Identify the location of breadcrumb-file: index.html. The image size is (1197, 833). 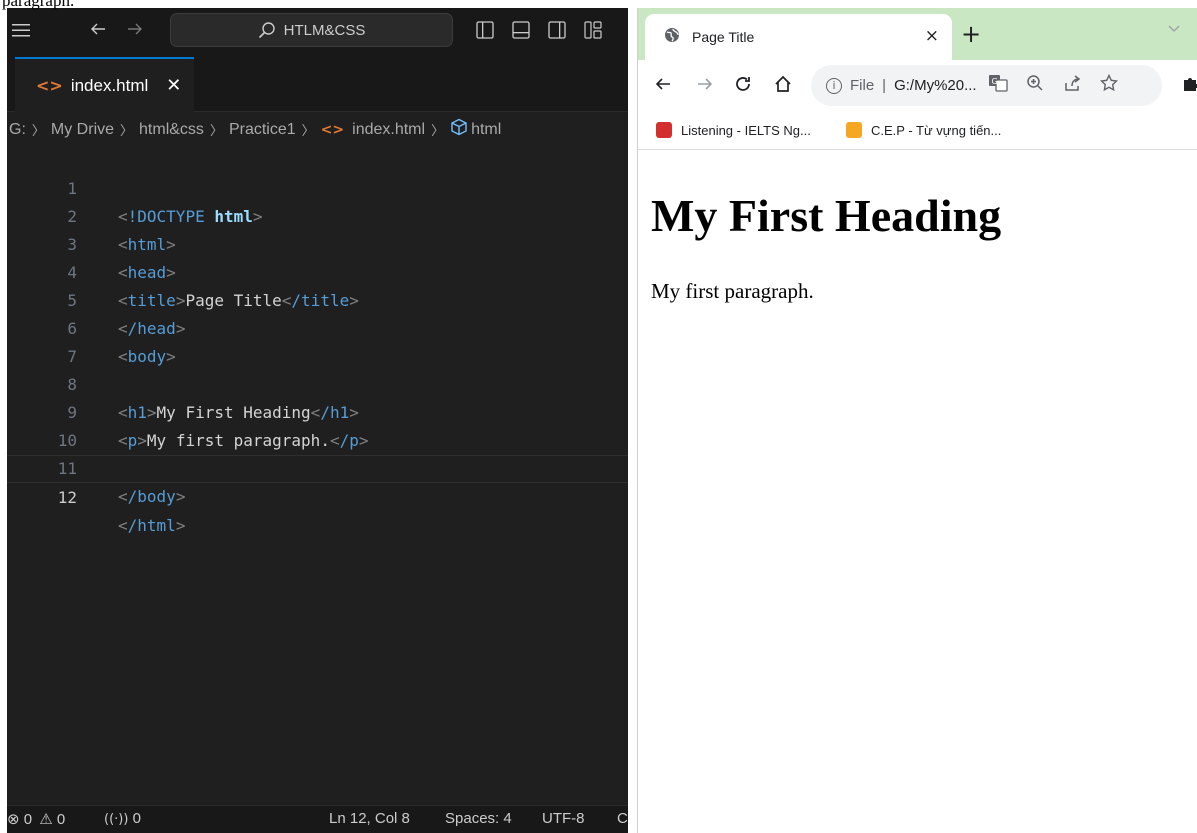
(388, 130).